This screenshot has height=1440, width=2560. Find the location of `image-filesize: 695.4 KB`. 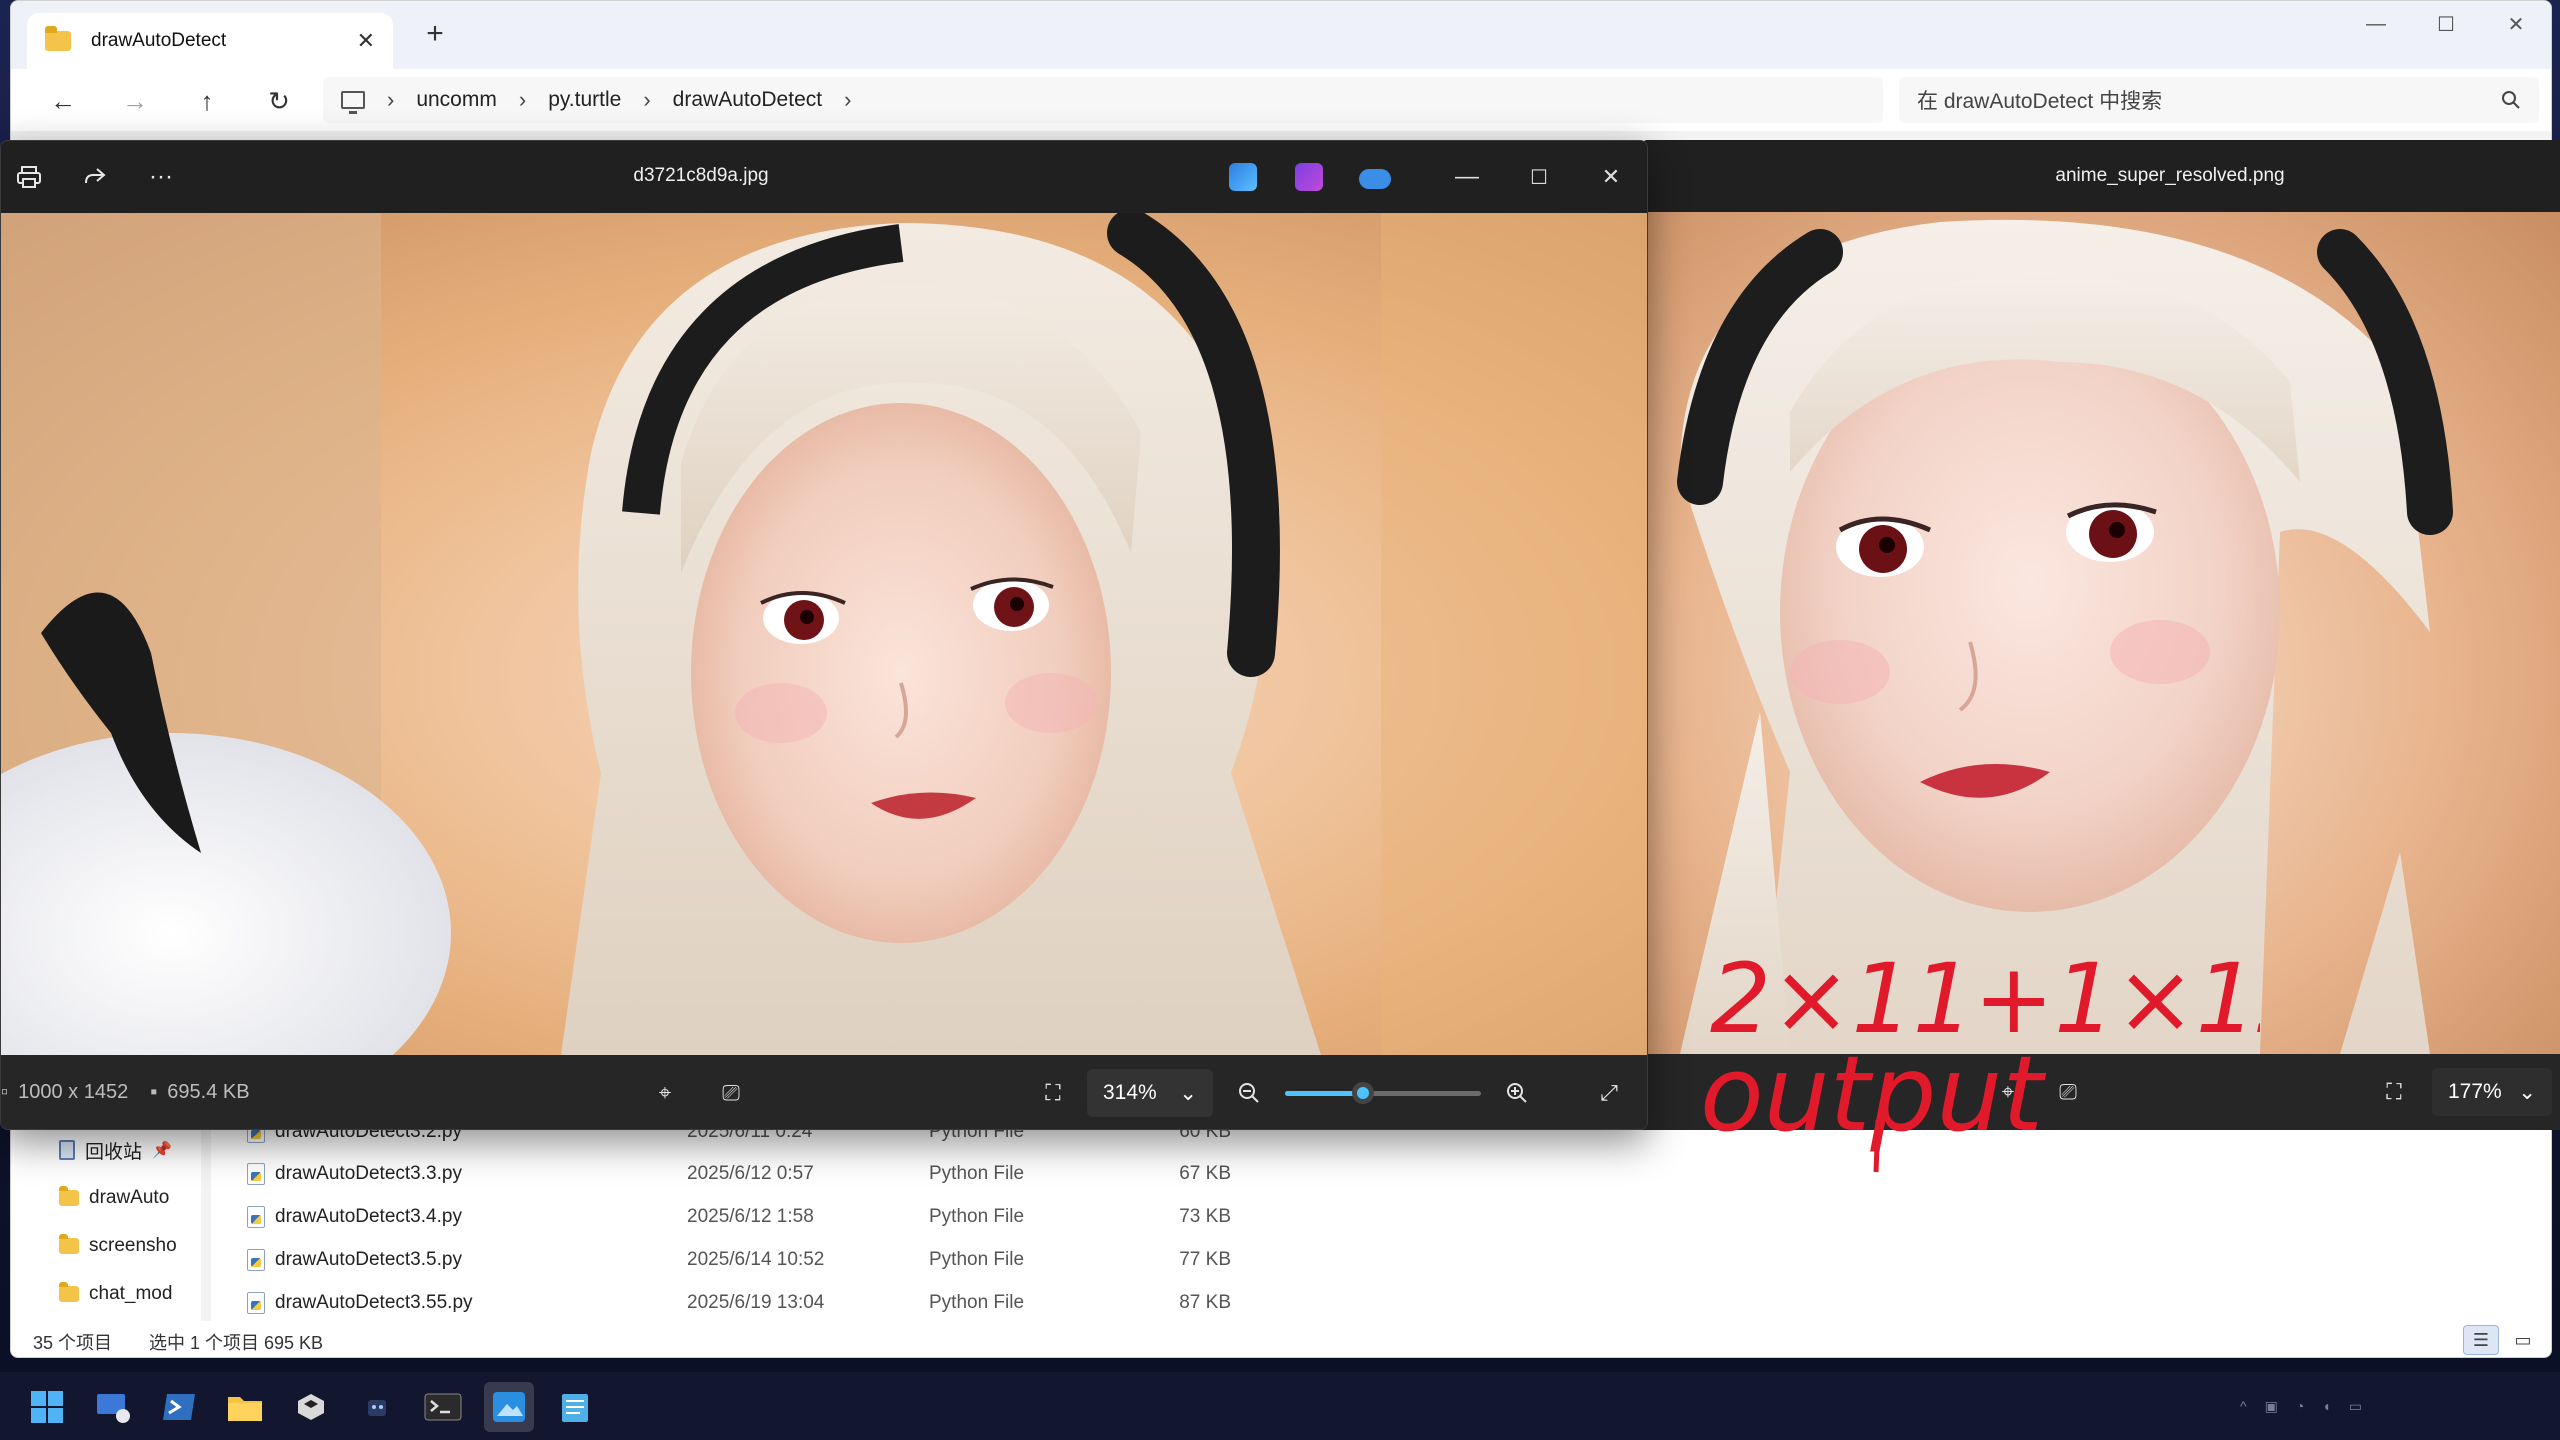

image-filesize: 695.4 KB is located at coordinates (208, 1092).